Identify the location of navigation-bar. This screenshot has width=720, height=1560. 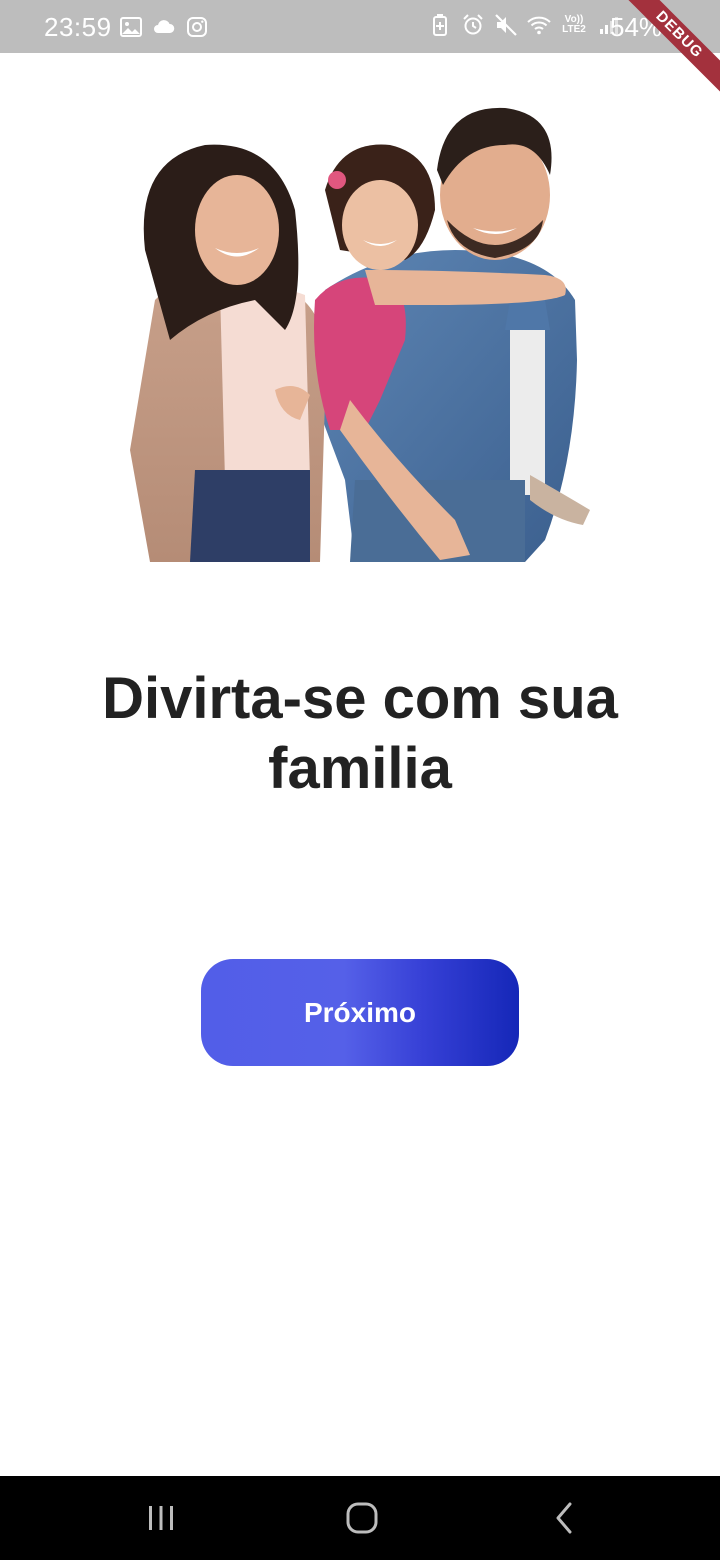
(360, 1518).